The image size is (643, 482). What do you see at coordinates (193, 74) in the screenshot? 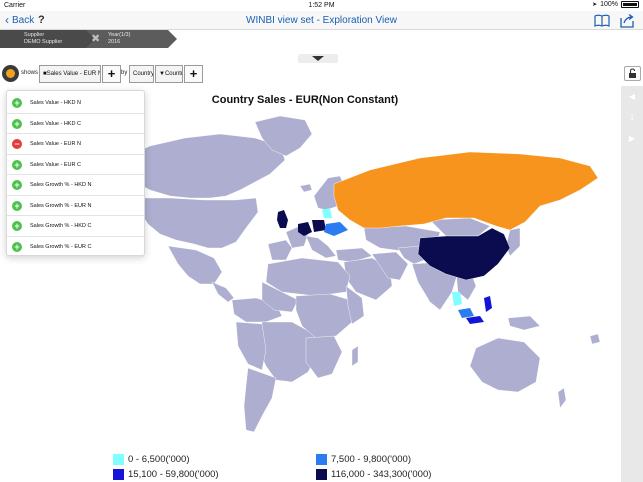
I see `add-dimension-button: +` at bounding box center [193, 74].